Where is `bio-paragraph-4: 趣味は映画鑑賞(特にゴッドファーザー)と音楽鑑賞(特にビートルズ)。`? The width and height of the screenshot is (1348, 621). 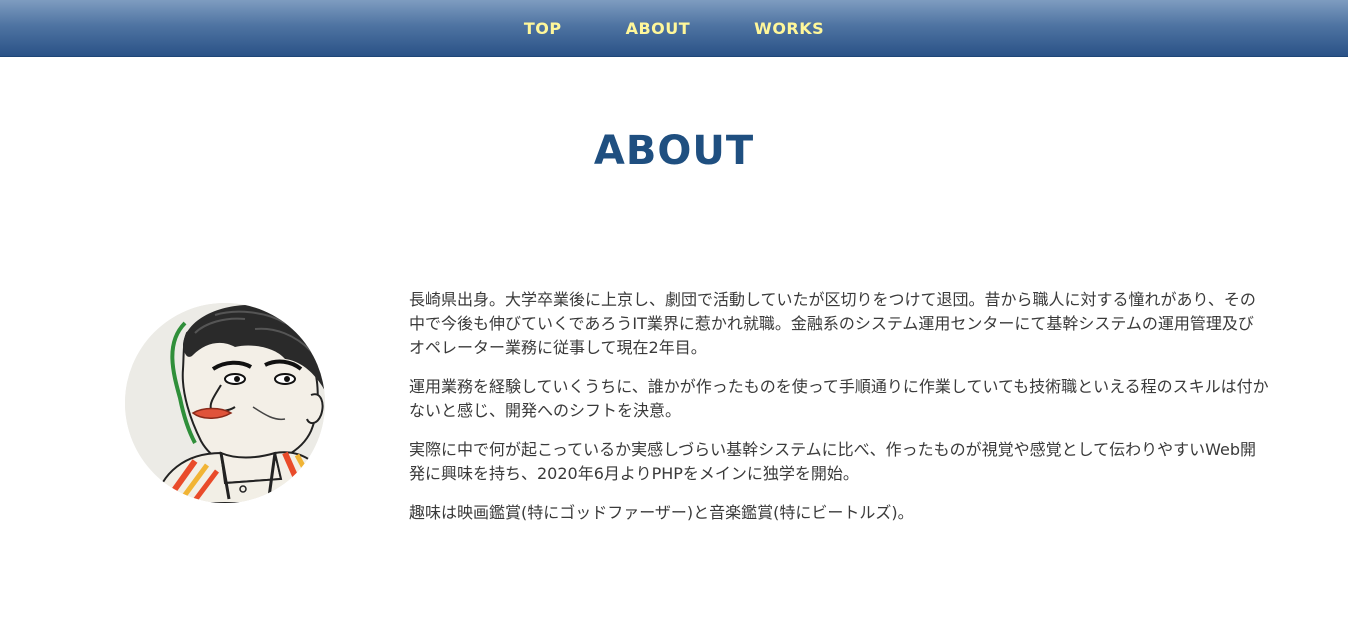
bio-paragraph-4: 趣味は映画鑑賞(特にゴッドファーザー)と音楽鑑賞(特にビートルズ)。 is located at coordinates (661, 512).